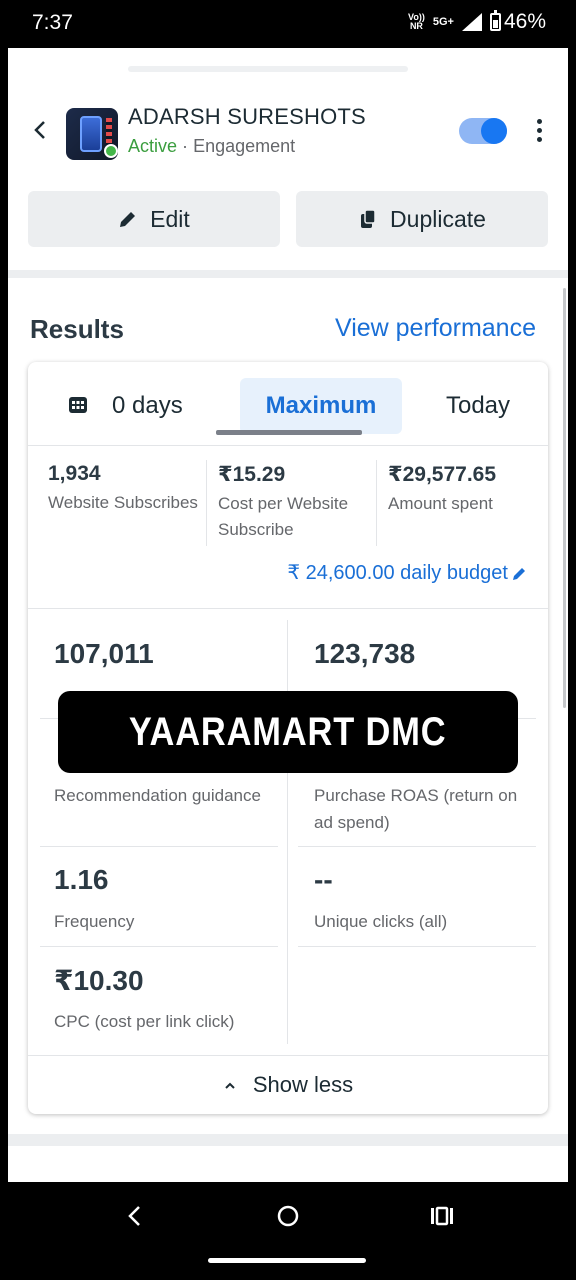 Image resolution: width=576 pixels, height=1280 pixels. I want to click on status-icons: Vo)) NR 5G+ 46%, so click(477, 22).